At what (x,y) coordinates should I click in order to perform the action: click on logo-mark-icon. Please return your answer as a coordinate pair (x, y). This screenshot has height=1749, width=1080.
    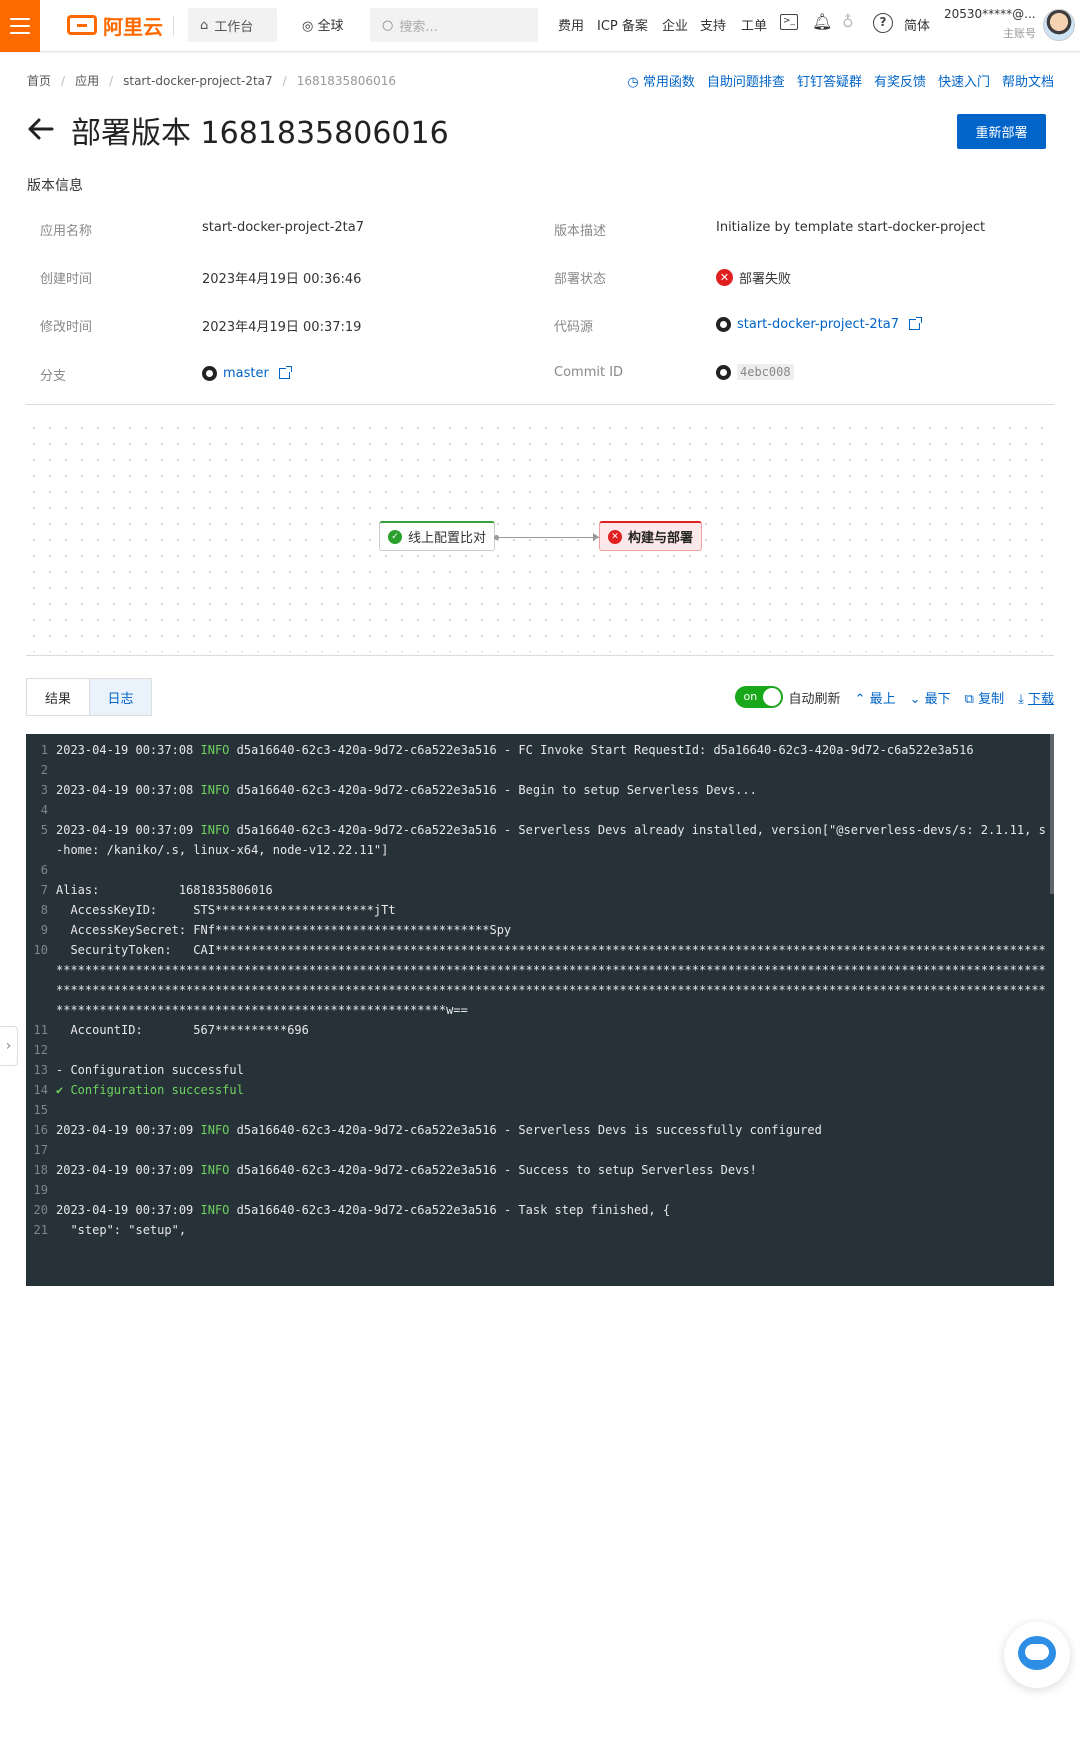
    Looking at the image, I should click on (82, 25).